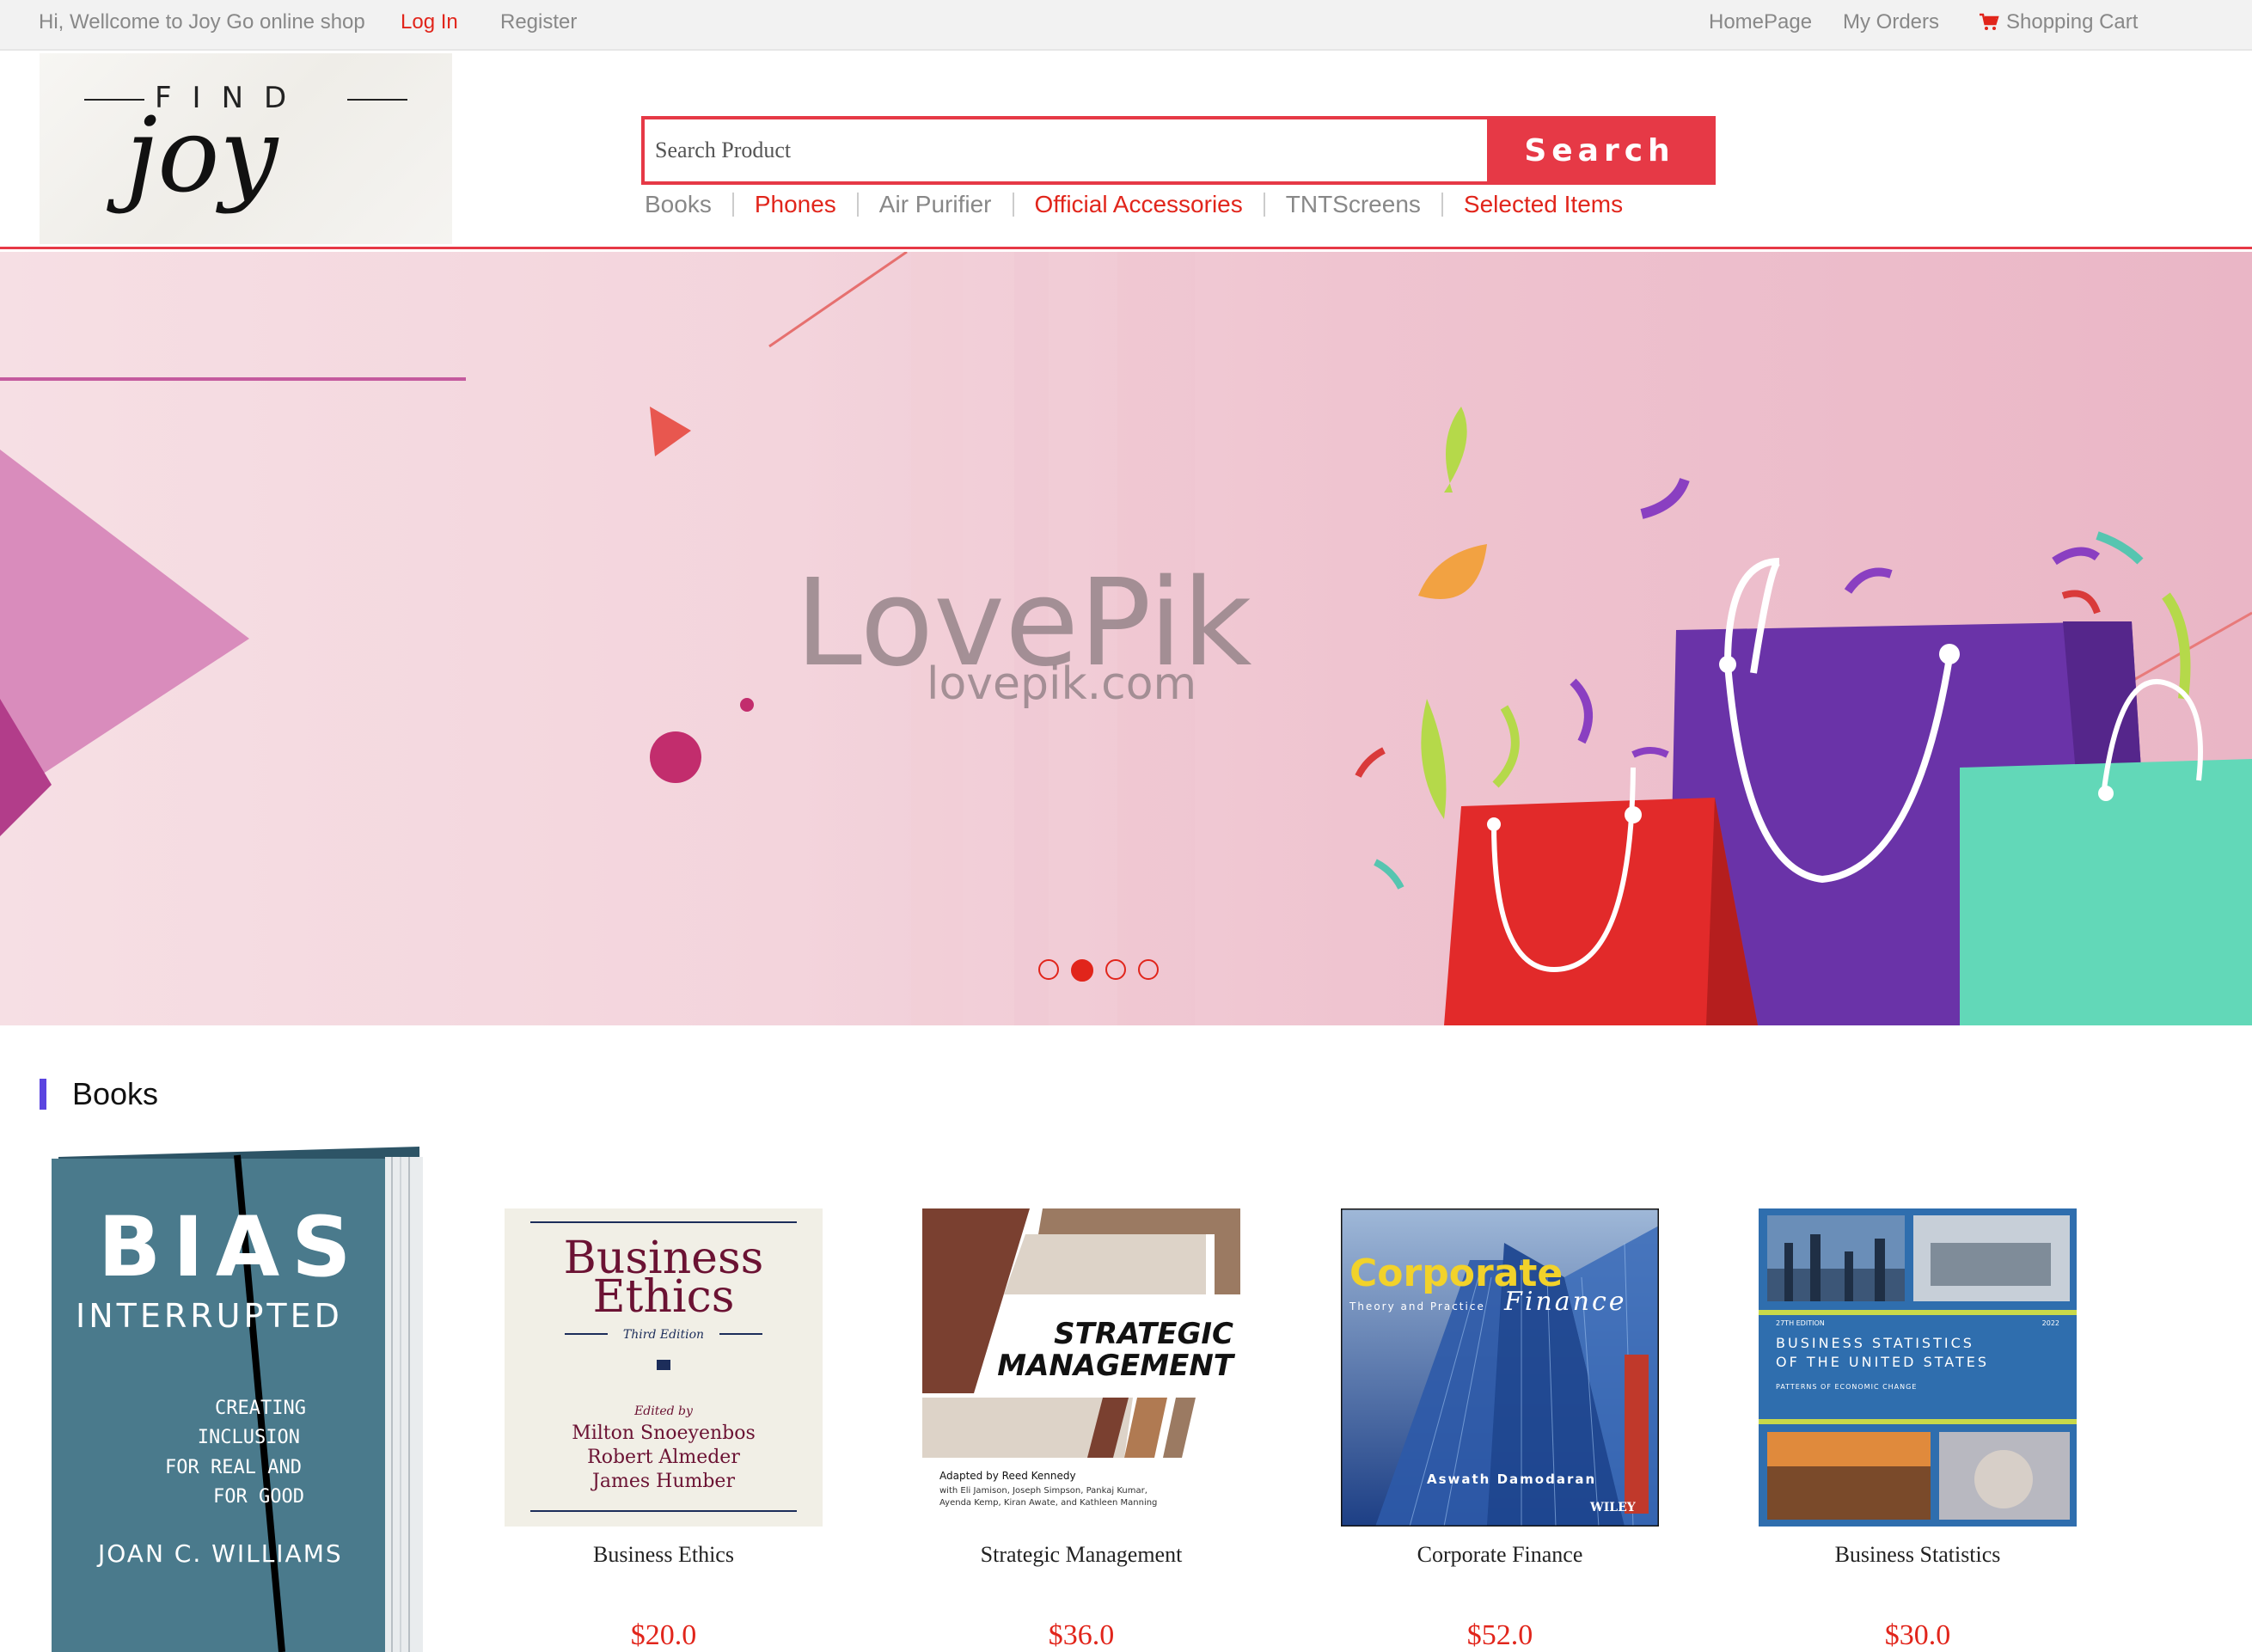 Image resolution: width=2252 pixels, height=1652 pixels. Describe the element at coordinates (1883, 1362) in the screenshot. I see `stats-cover-title-2: OF THE UNITED STATES` at that location.